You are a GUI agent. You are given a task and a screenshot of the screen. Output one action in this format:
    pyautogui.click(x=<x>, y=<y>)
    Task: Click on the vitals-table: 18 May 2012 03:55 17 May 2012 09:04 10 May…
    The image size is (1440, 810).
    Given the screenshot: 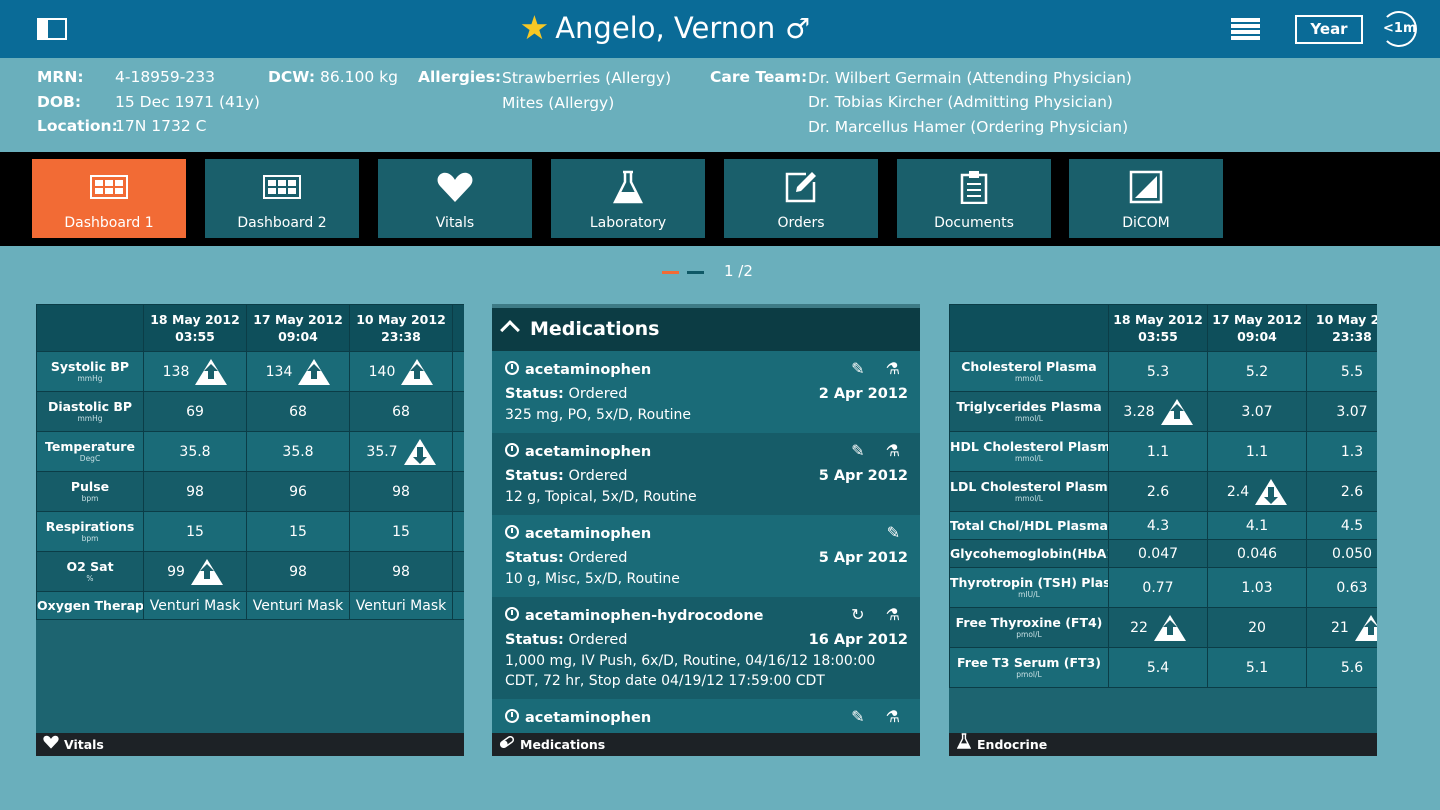 What is the action you would take?
    pyautogui.click(x=250, y=462)
    